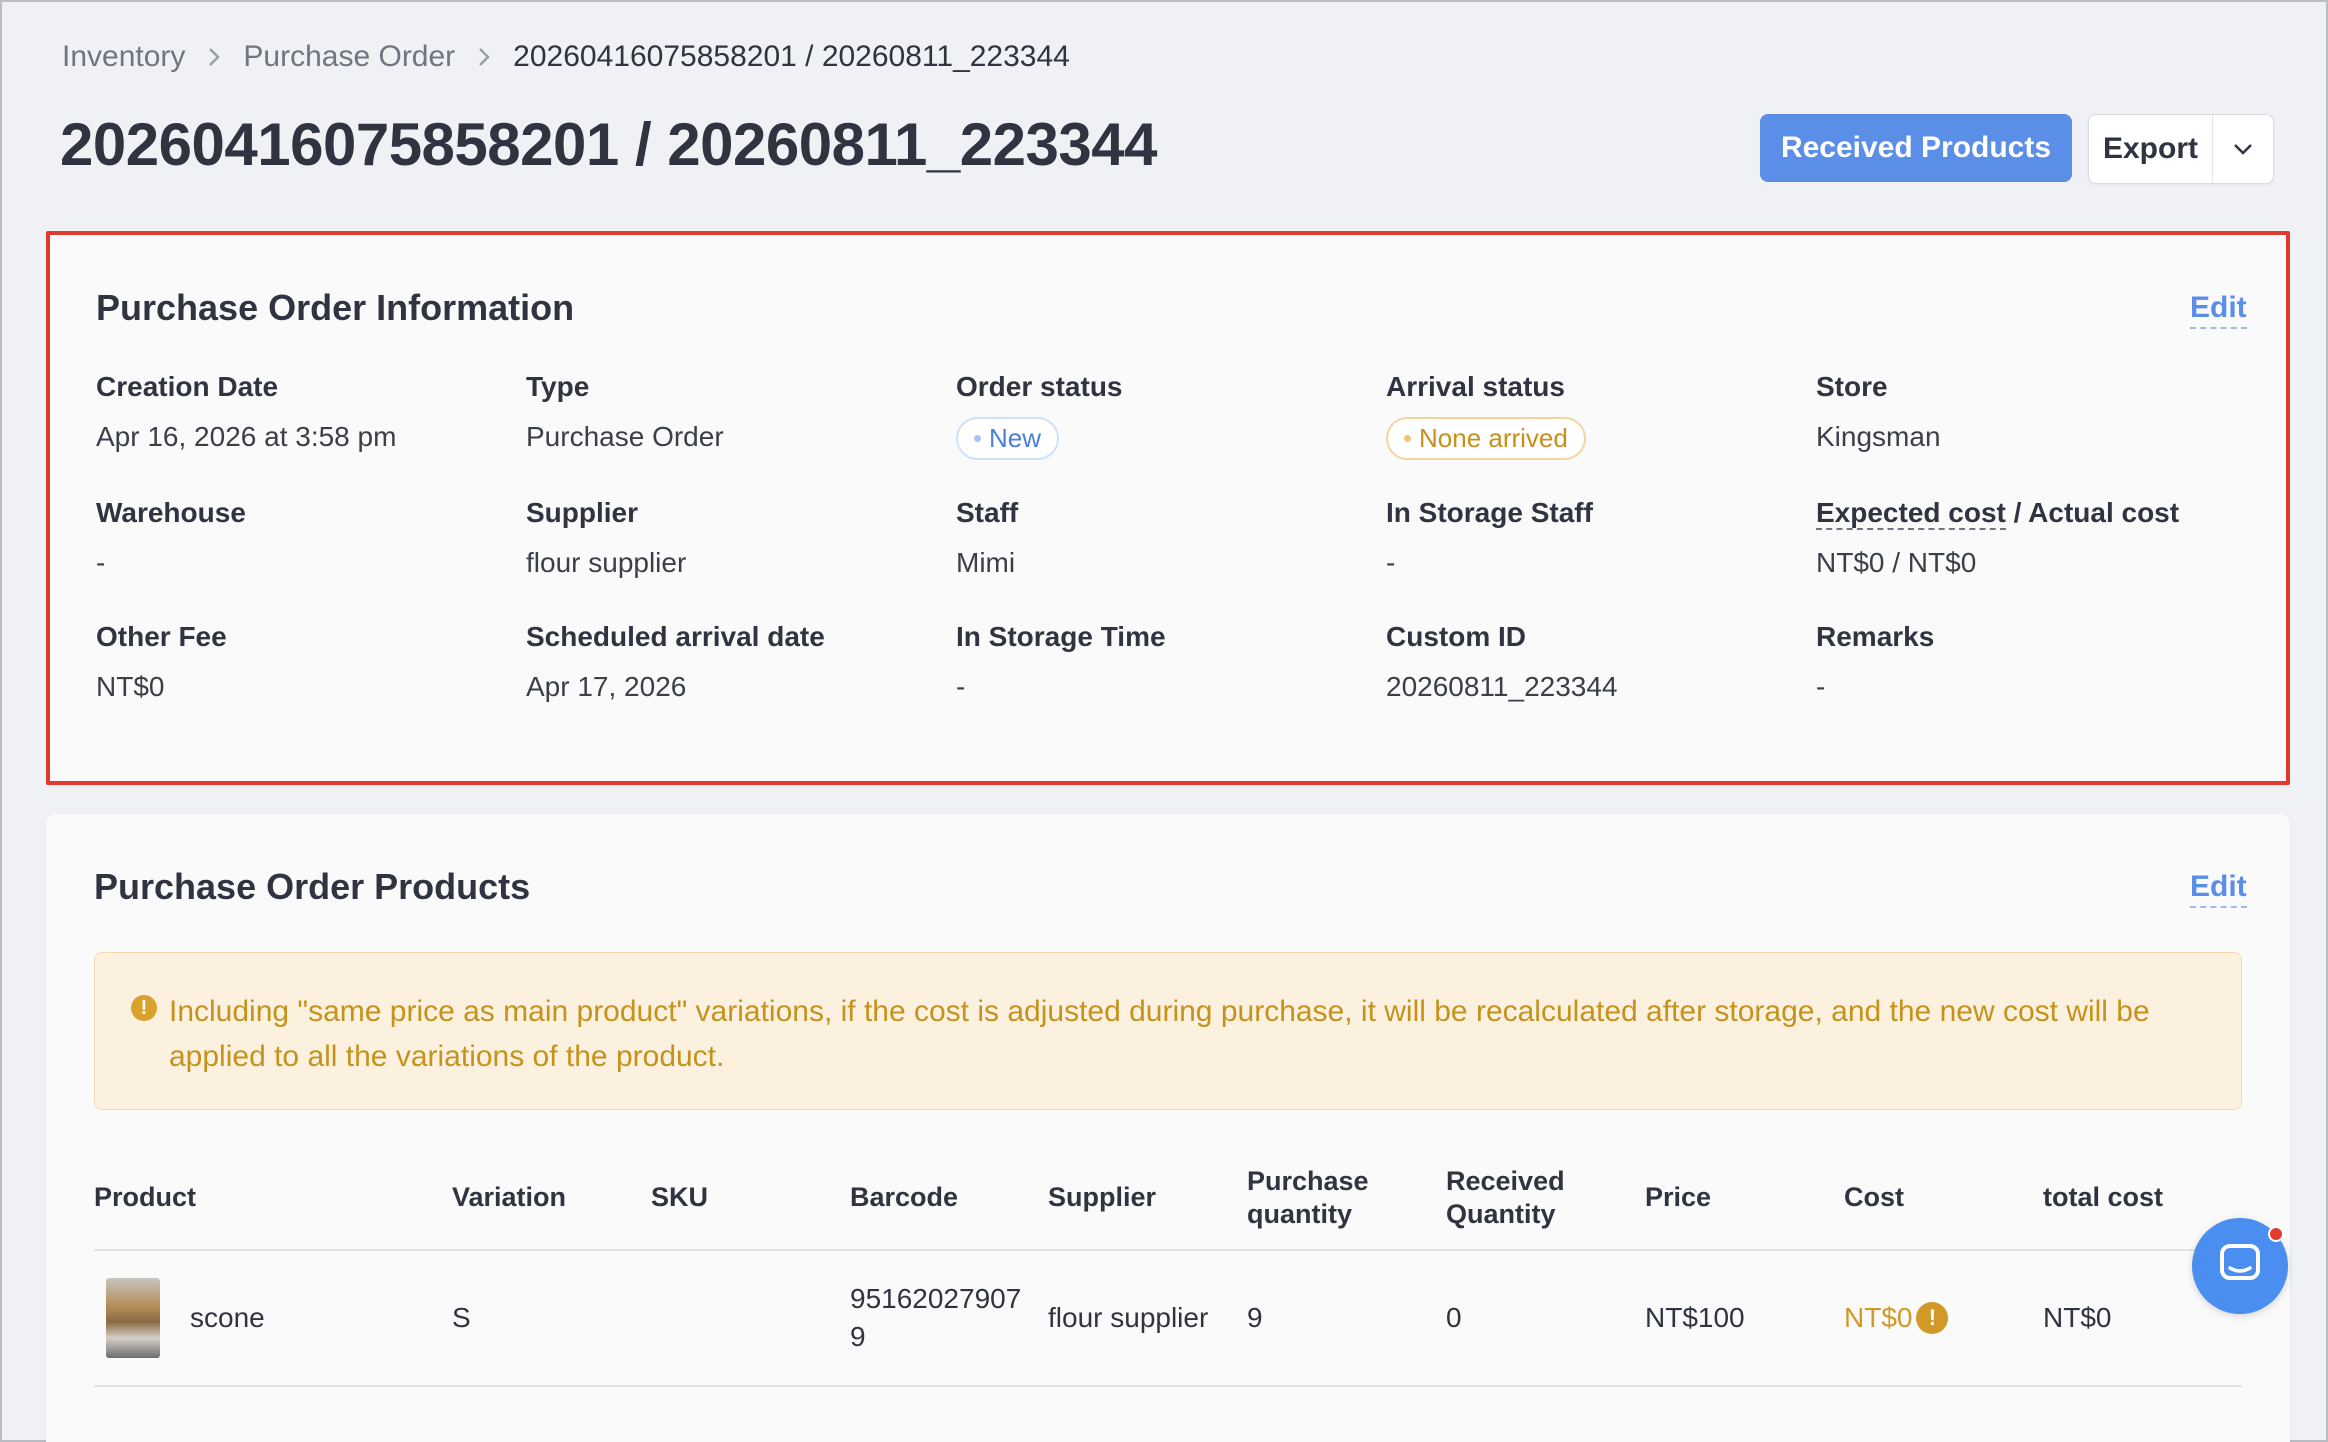 The height and width of the screenshot is (1442, 2328). Describe the element at coordinates (335, 307) in the screenshot. I see `info-card-title: Purchase Order Information` at that location.